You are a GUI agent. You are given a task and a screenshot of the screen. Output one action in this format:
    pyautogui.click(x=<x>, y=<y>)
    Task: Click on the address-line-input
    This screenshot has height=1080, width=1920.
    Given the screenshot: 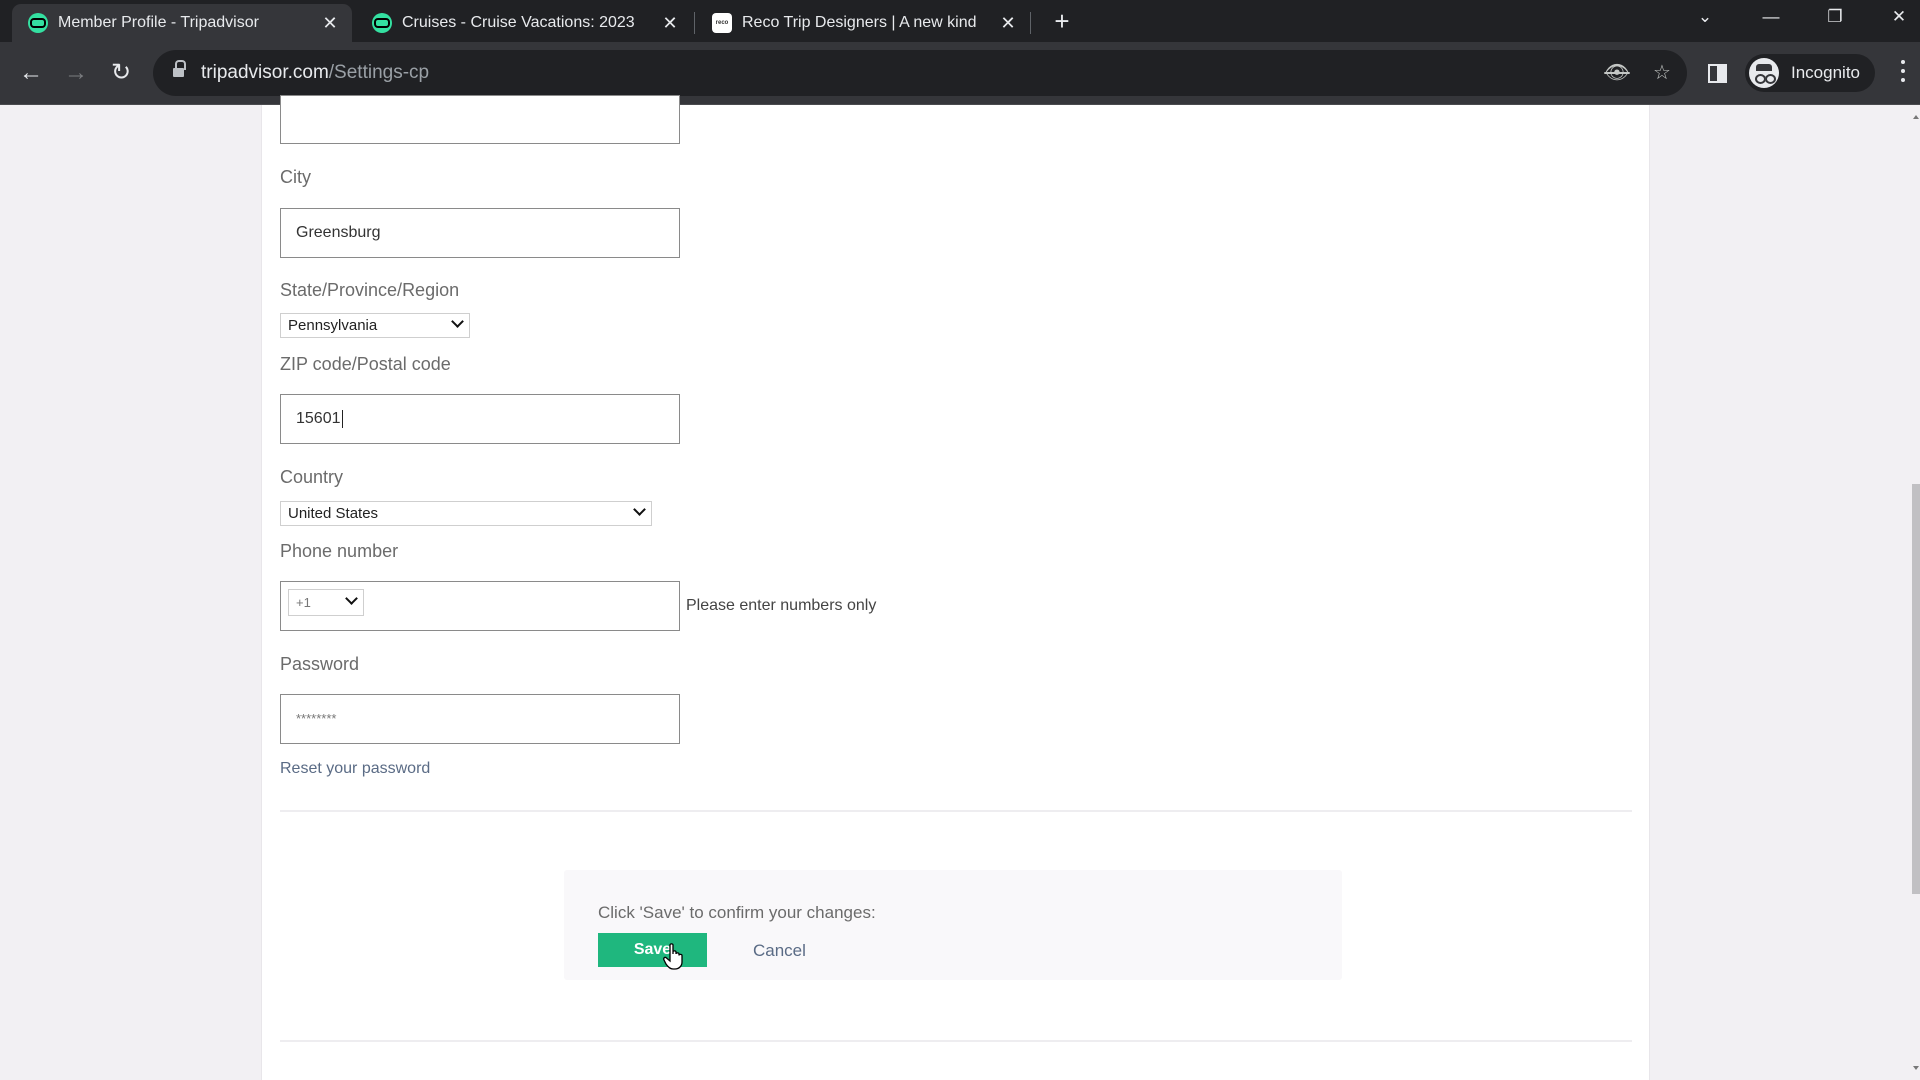 What is the action you would take?
    pyautogui.click(x=480, y=119)
    